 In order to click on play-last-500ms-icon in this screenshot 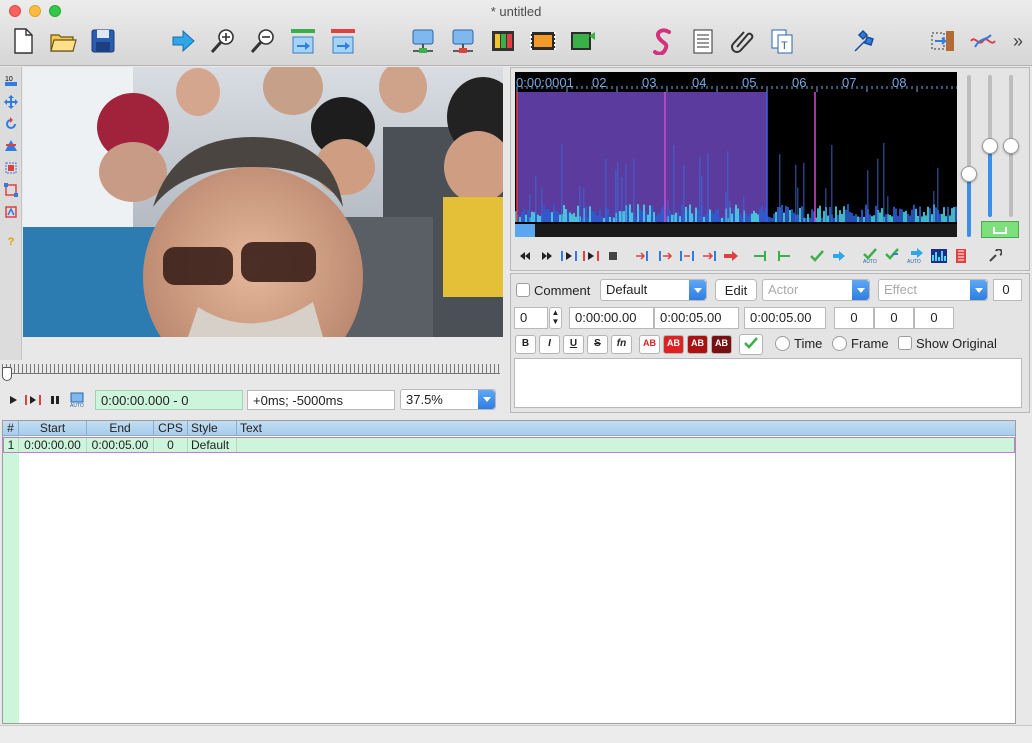, I will do `click(709, 256)`.